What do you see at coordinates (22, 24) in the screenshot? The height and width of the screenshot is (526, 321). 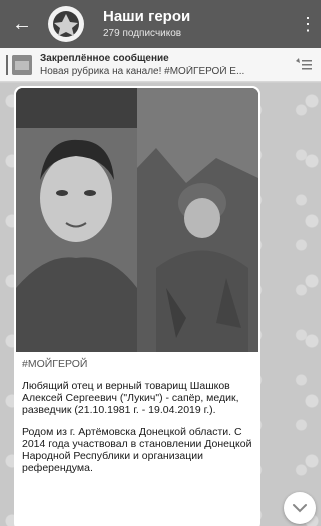 I see `back-arrow-icon: ←` at bounding box center [22, 24].